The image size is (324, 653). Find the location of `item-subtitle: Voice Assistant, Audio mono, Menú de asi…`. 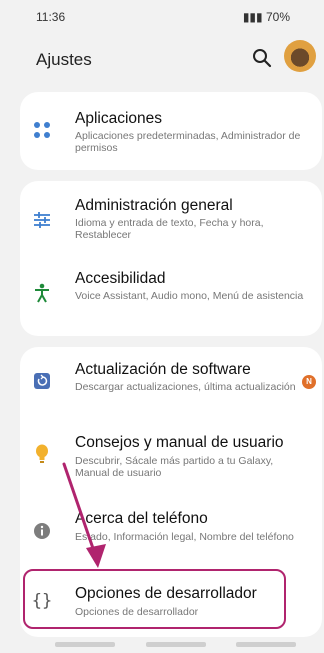

item-subtitle: Voice Assistant, Audio mono, Menú de asi… is located at coordinates (189, 296).